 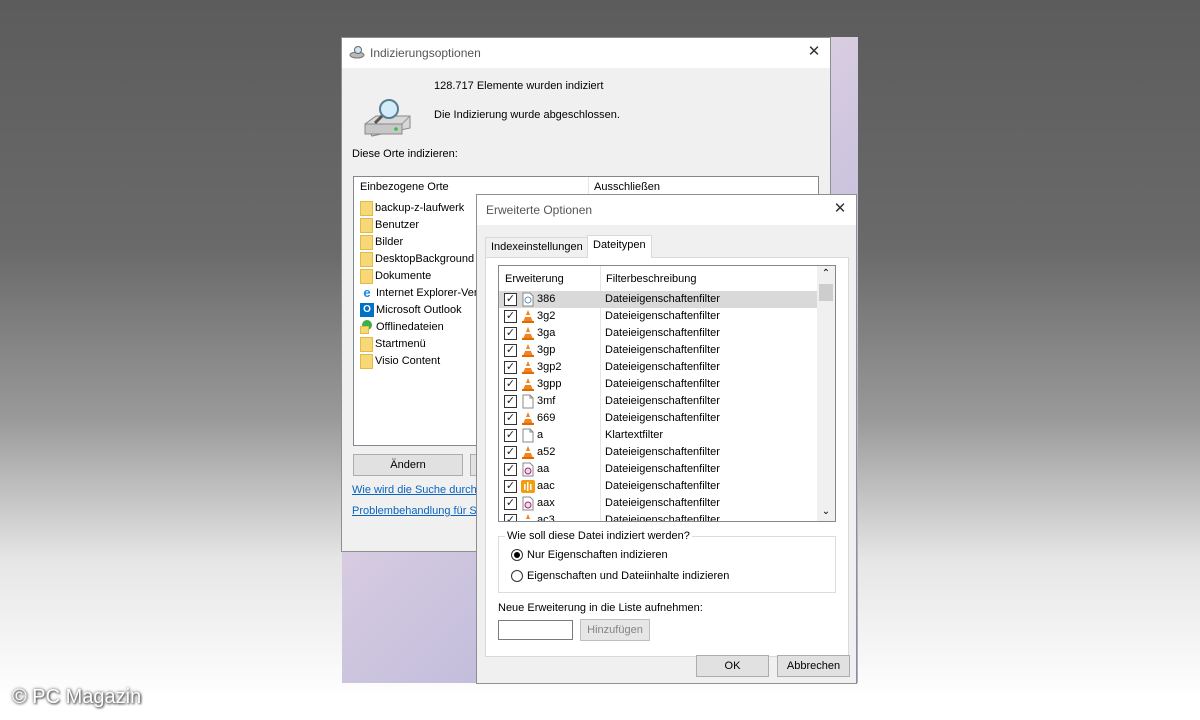 I want to click on file-type-row: ✓ a52 Dateieigenschaftenfilter, so click(x=658, y=452).